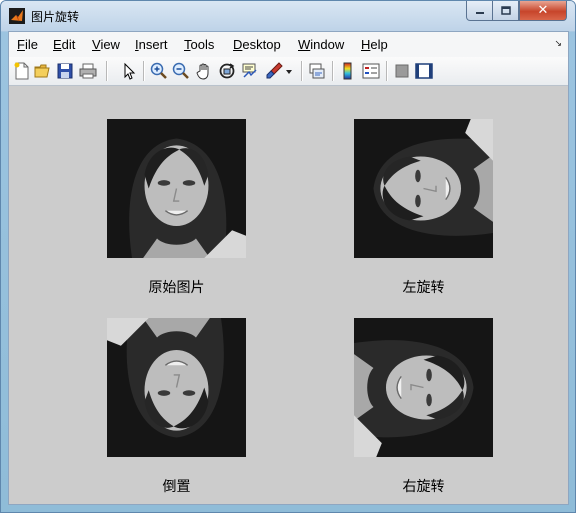 The height and width of the screenshot is (513, 576). I want to click on print-icon, so click(88, 71).